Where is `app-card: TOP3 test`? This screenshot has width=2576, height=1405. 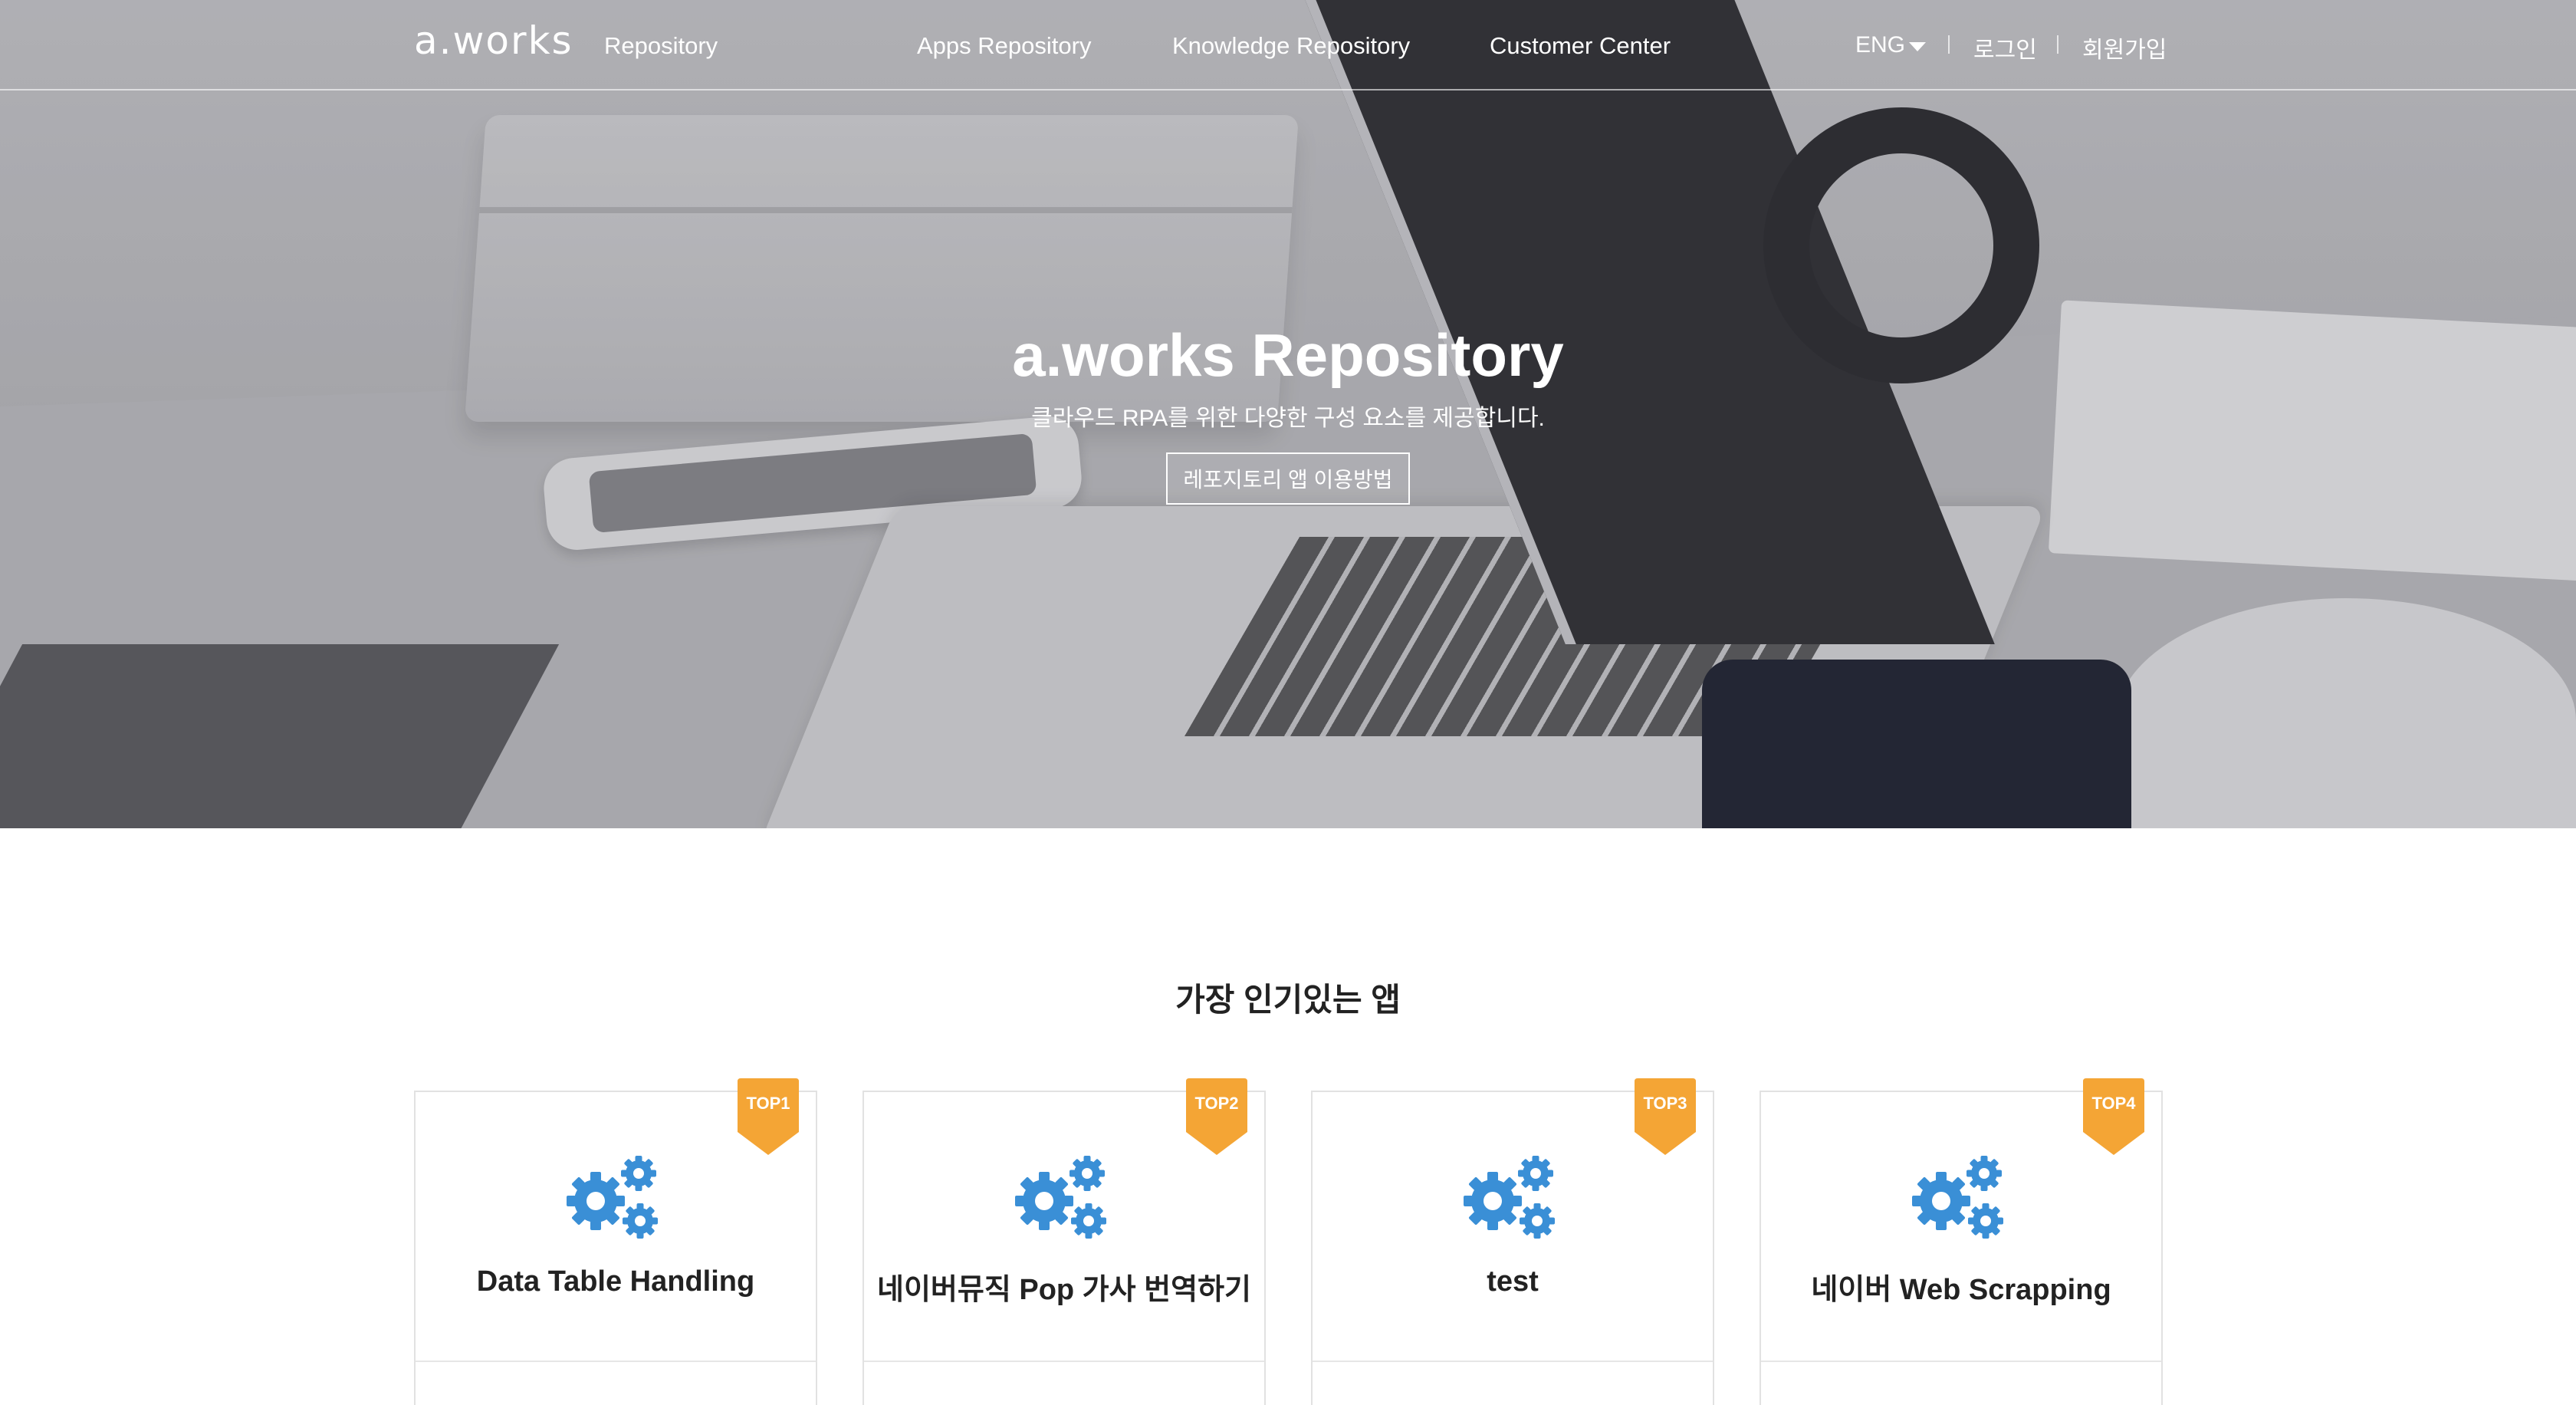 app-card: TOP3 test is located at coordinates (1512, 1242).